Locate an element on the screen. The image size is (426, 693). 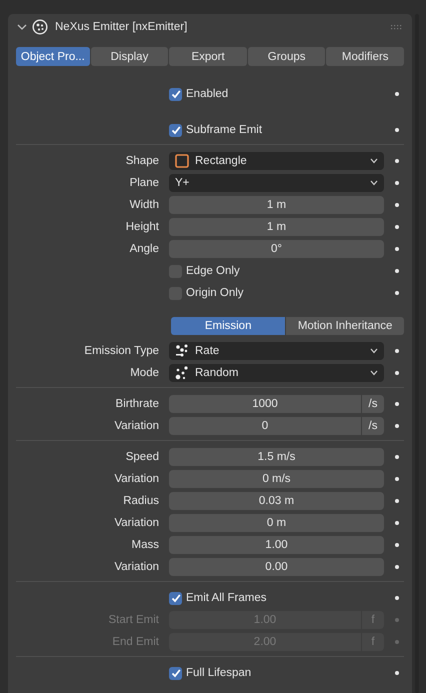
field-label: Birthrate is located at coordinates (136, 404).